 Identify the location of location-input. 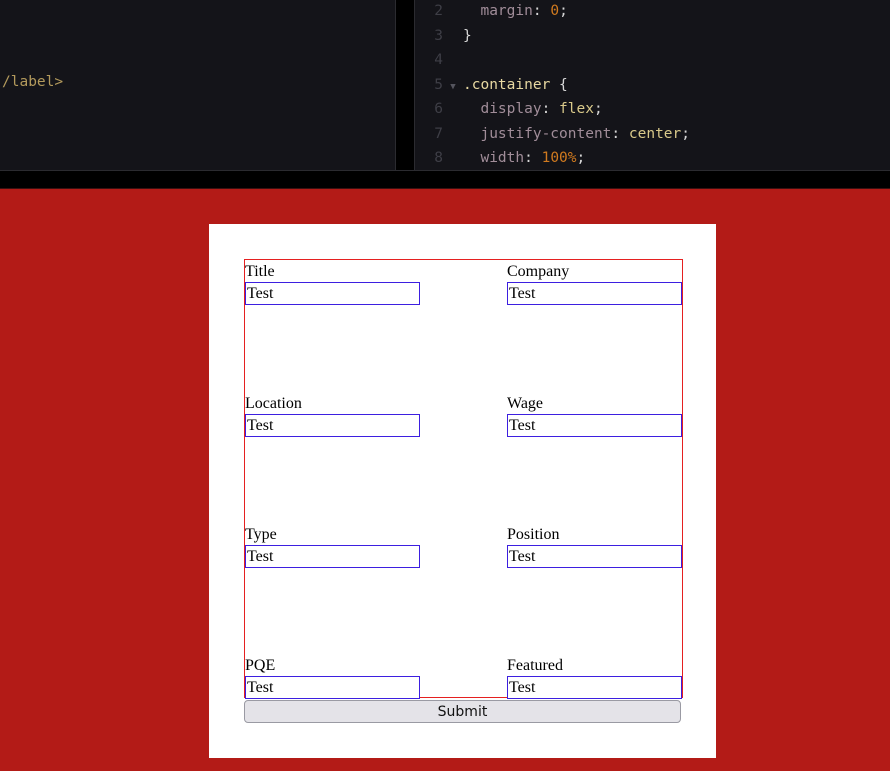
(332, 425).